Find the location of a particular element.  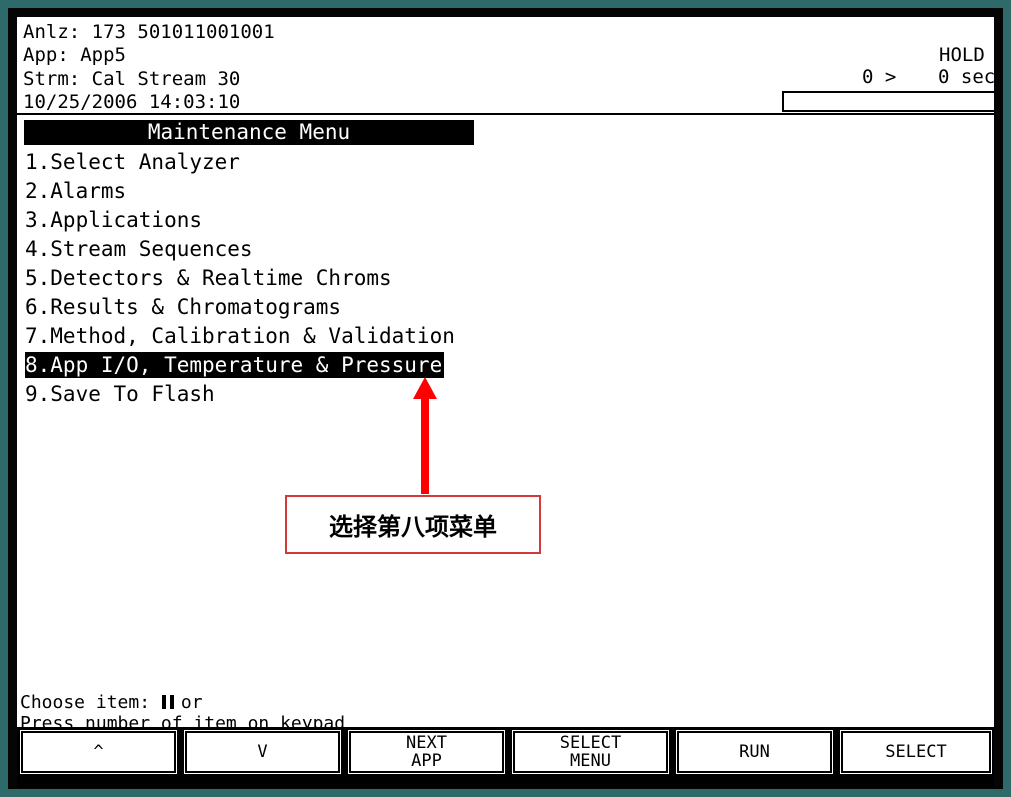

up-arrow-annotation-icon is located at coordinates (425, 388).